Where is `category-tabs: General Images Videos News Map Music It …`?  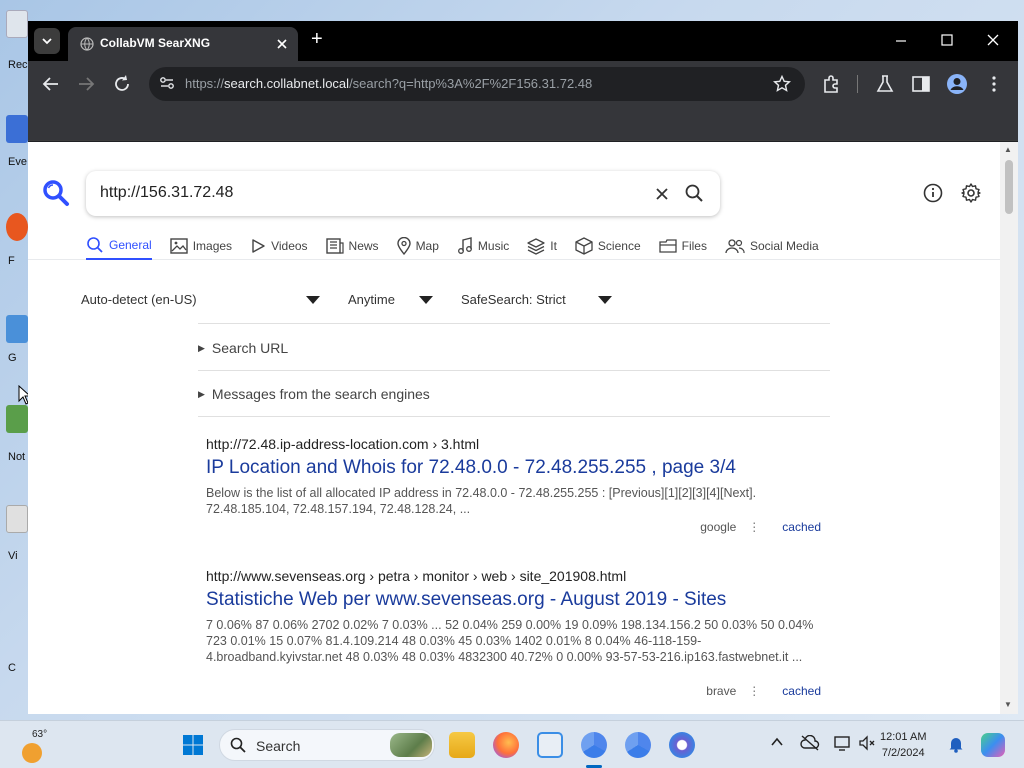
category-tabs: General Images Videos News Map Music It … is located at coordinates (461, 246).